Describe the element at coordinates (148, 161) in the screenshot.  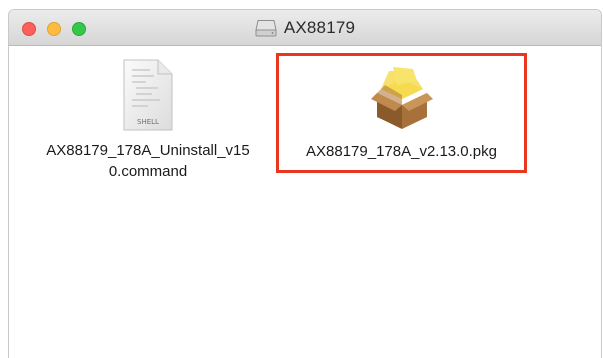
I see `file-name: AX88179_178A_Uninstall_v15 0.command` at that location.